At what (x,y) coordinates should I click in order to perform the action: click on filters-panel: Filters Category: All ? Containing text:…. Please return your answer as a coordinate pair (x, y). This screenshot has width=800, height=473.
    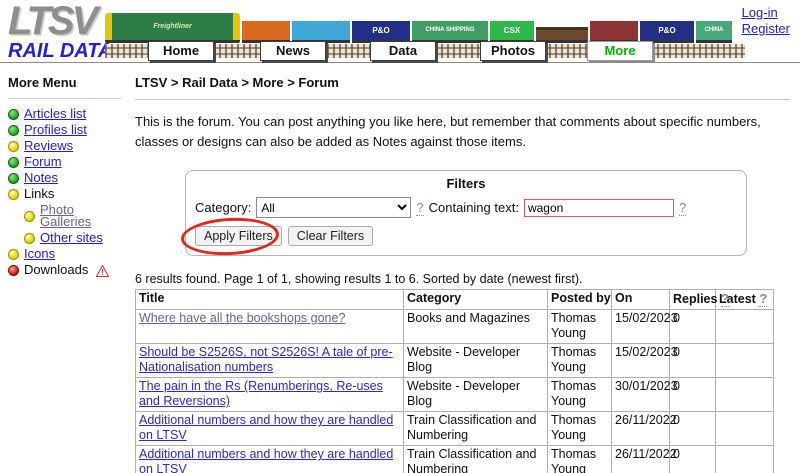
    Looking at the image, I should click on (463, 214).